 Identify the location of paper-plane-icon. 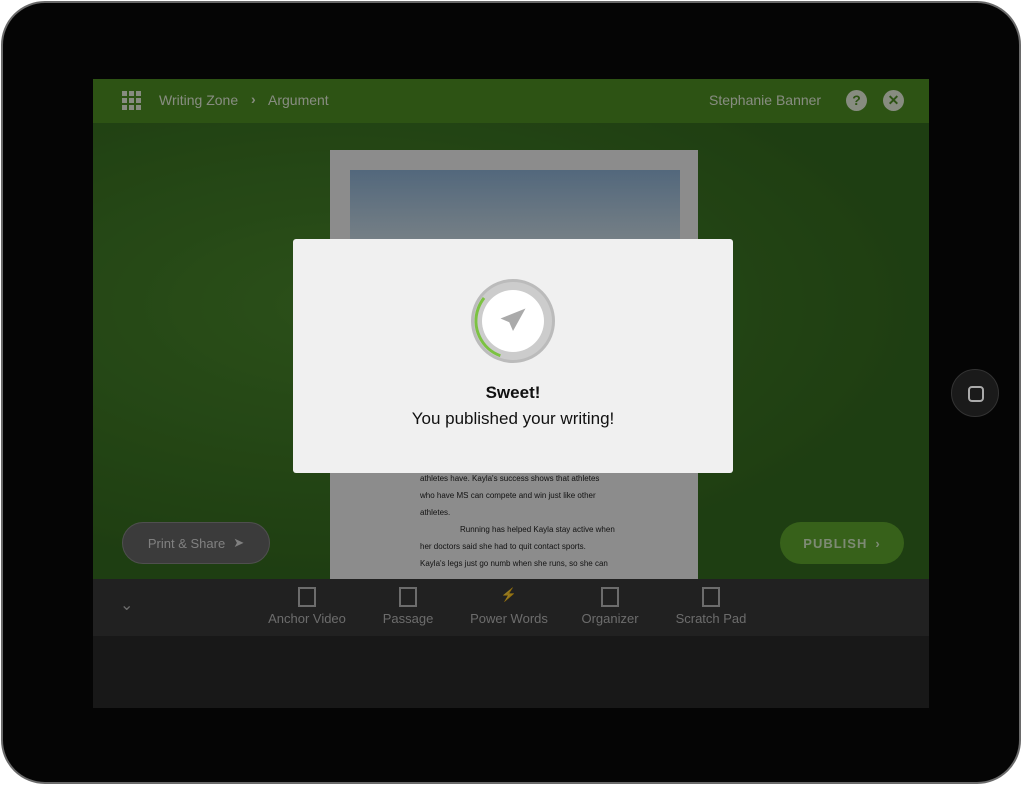
(513, 319).